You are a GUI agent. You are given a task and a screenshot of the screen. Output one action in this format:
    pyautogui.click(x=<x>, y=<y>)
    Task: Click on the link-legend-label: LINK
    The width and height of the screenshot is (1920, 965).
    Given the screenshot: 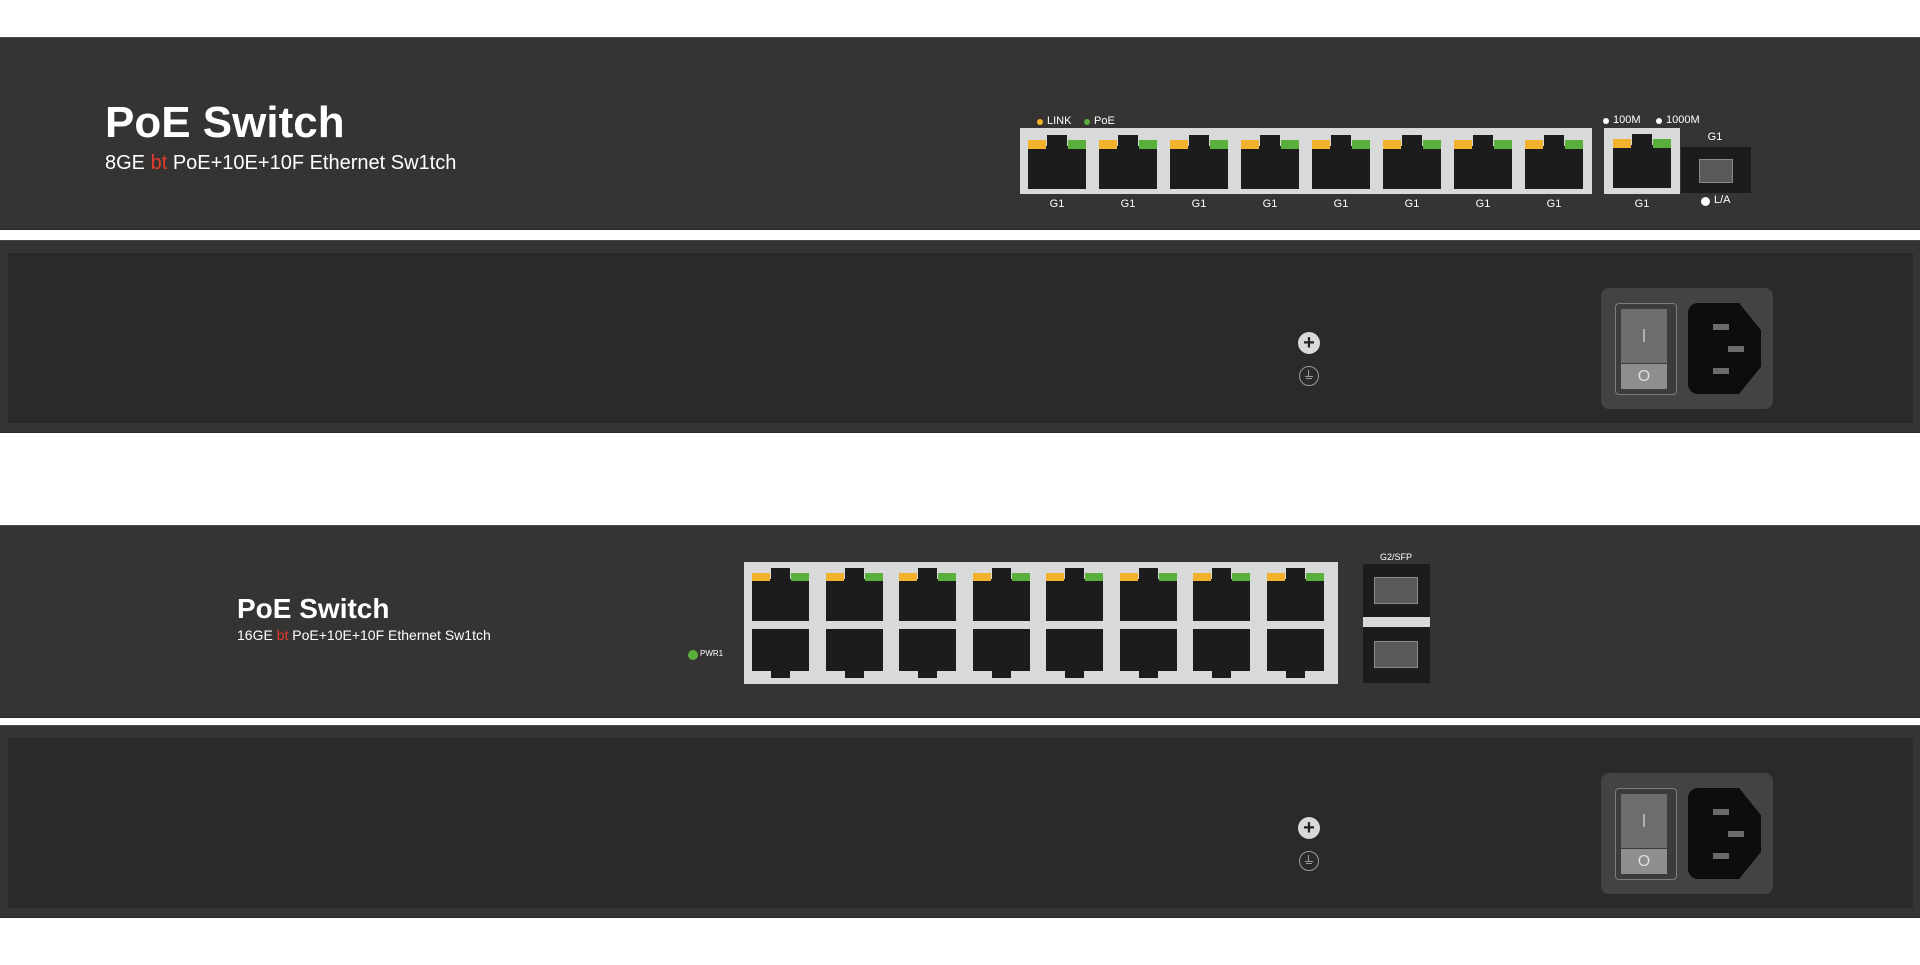 What is the action you would take?
    pyautogui.click(x=1059, y=121)
    